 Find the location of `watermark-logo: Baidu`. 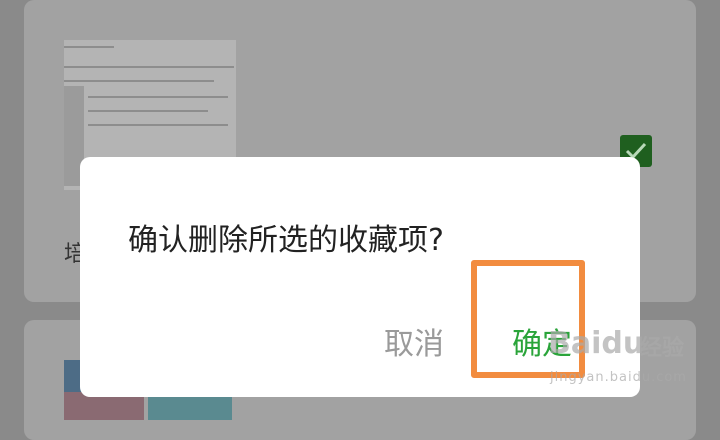

watermark-logo: Baidu is located at coordinates (596, 343).